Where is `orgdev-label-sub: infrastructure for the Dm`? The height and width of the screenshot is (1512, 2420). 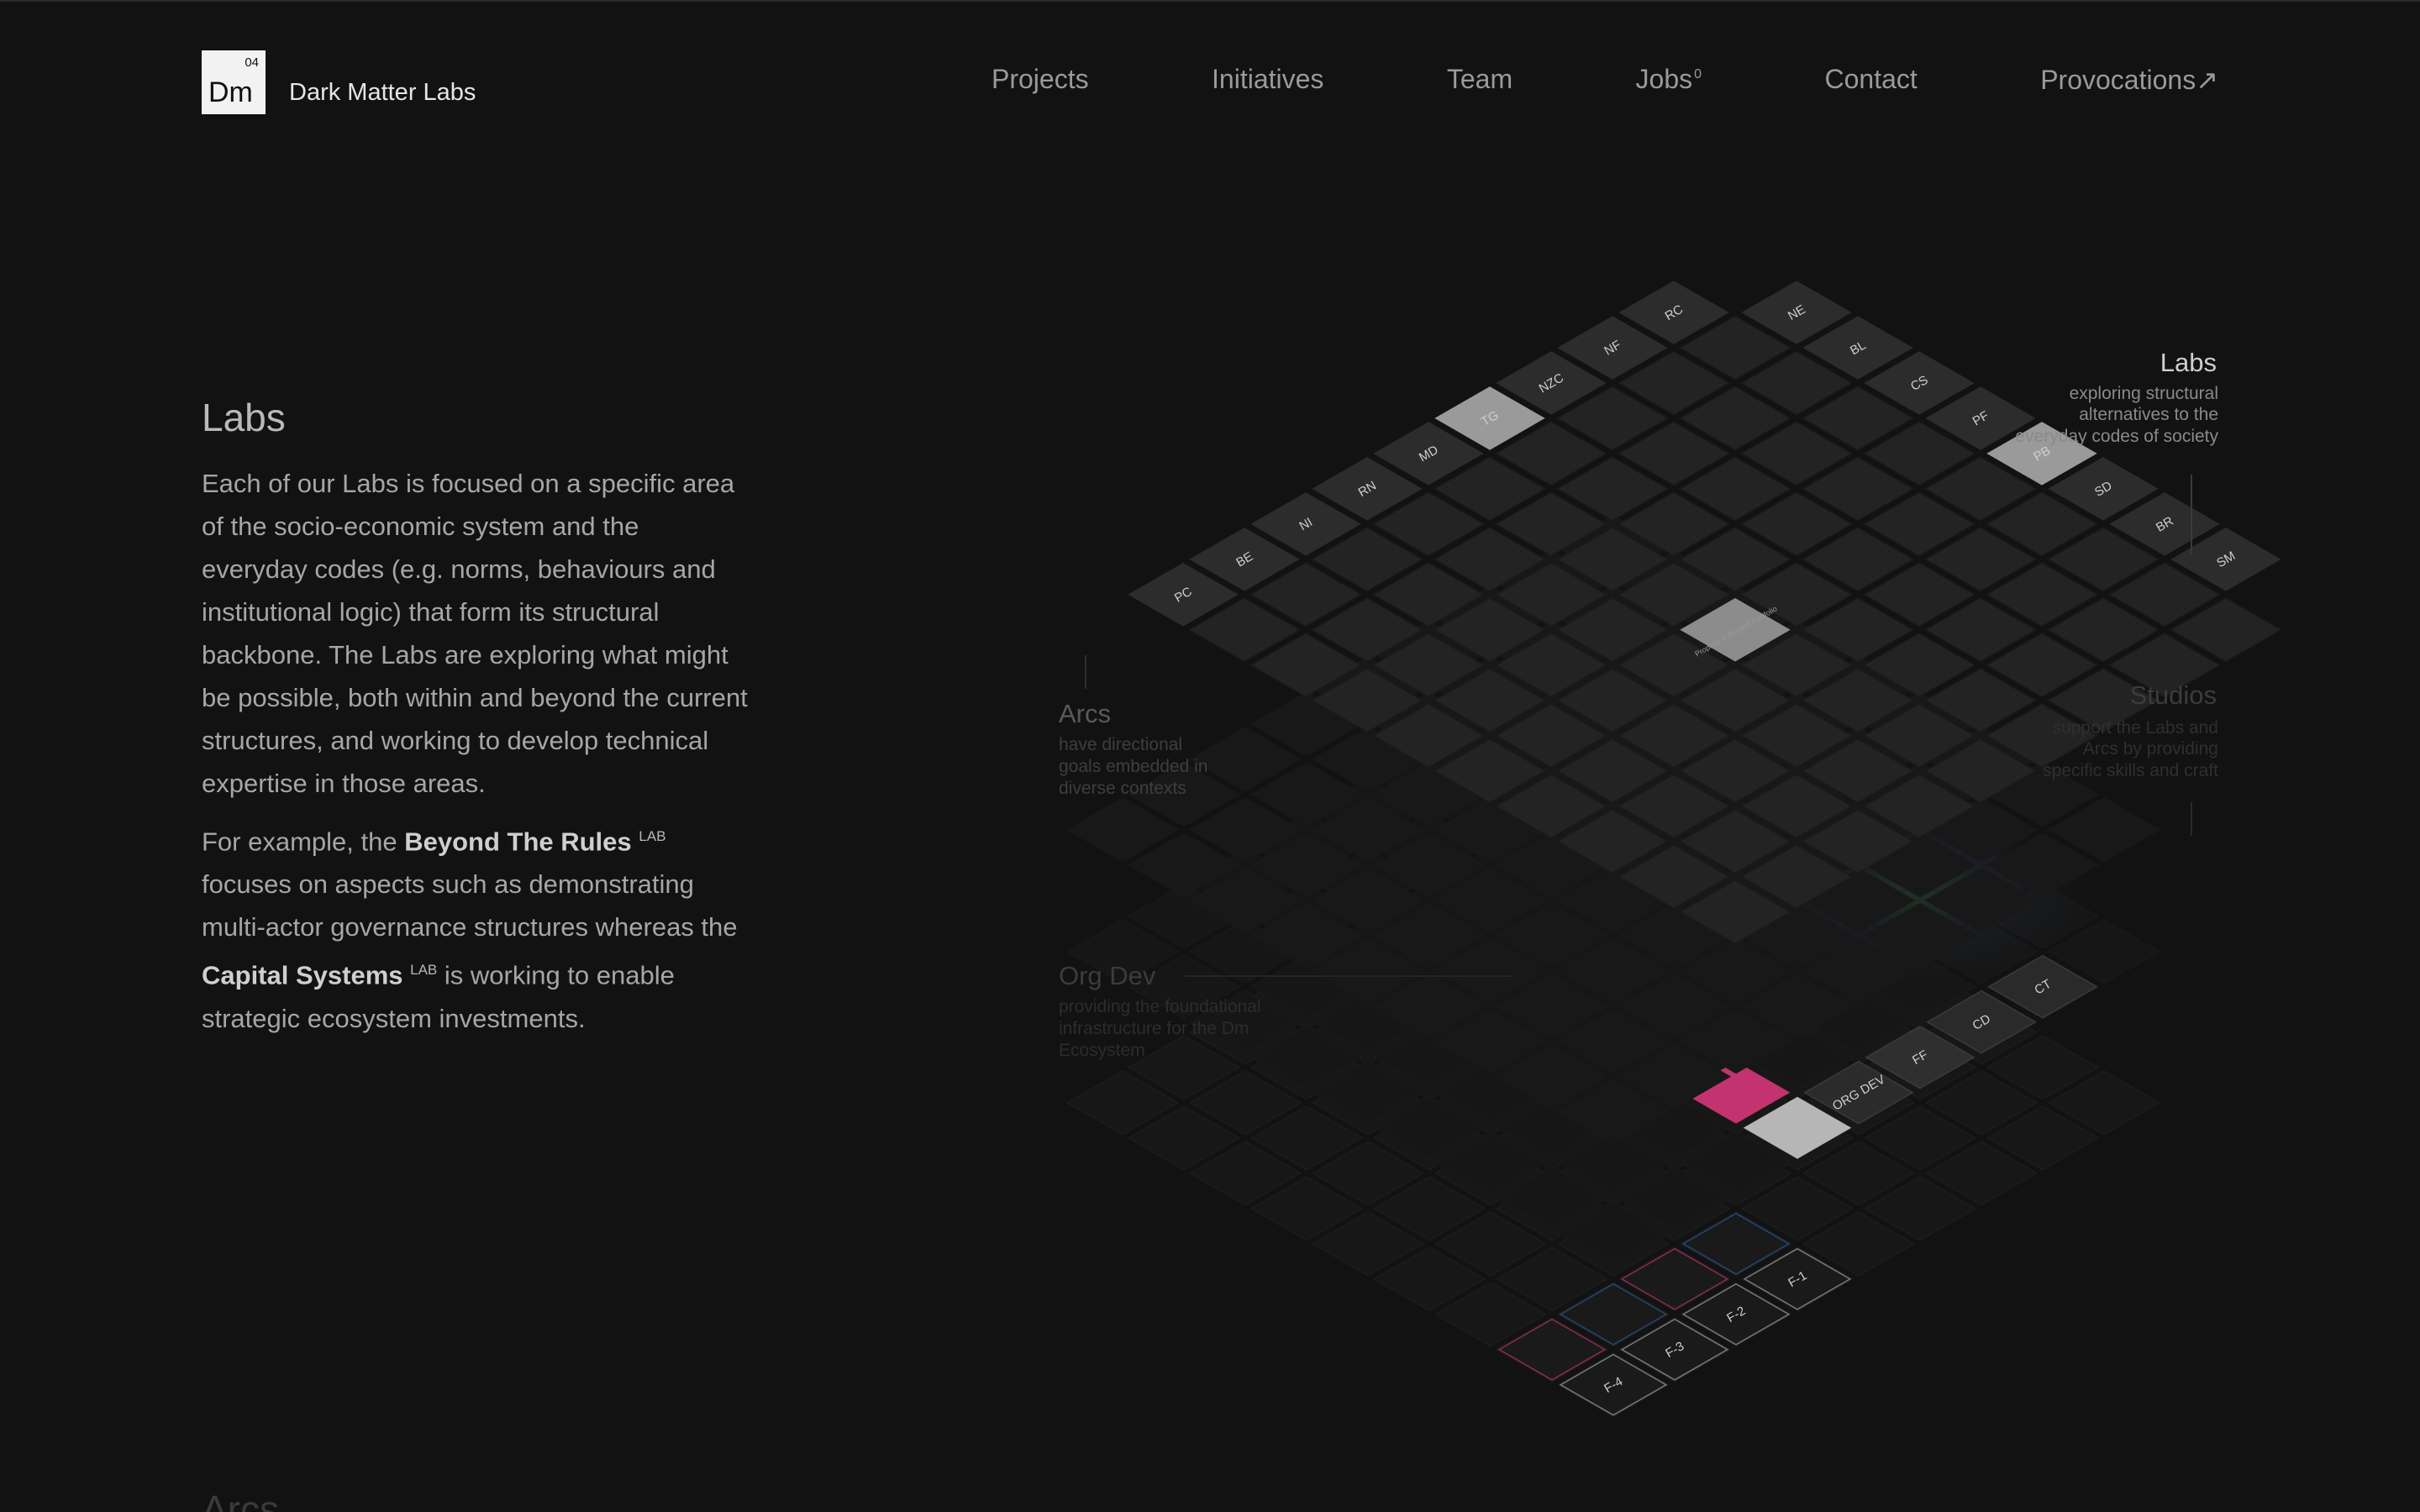 orgdev-label-sub: infrastructure for the Dm is located at coordinates (1154, 1028).